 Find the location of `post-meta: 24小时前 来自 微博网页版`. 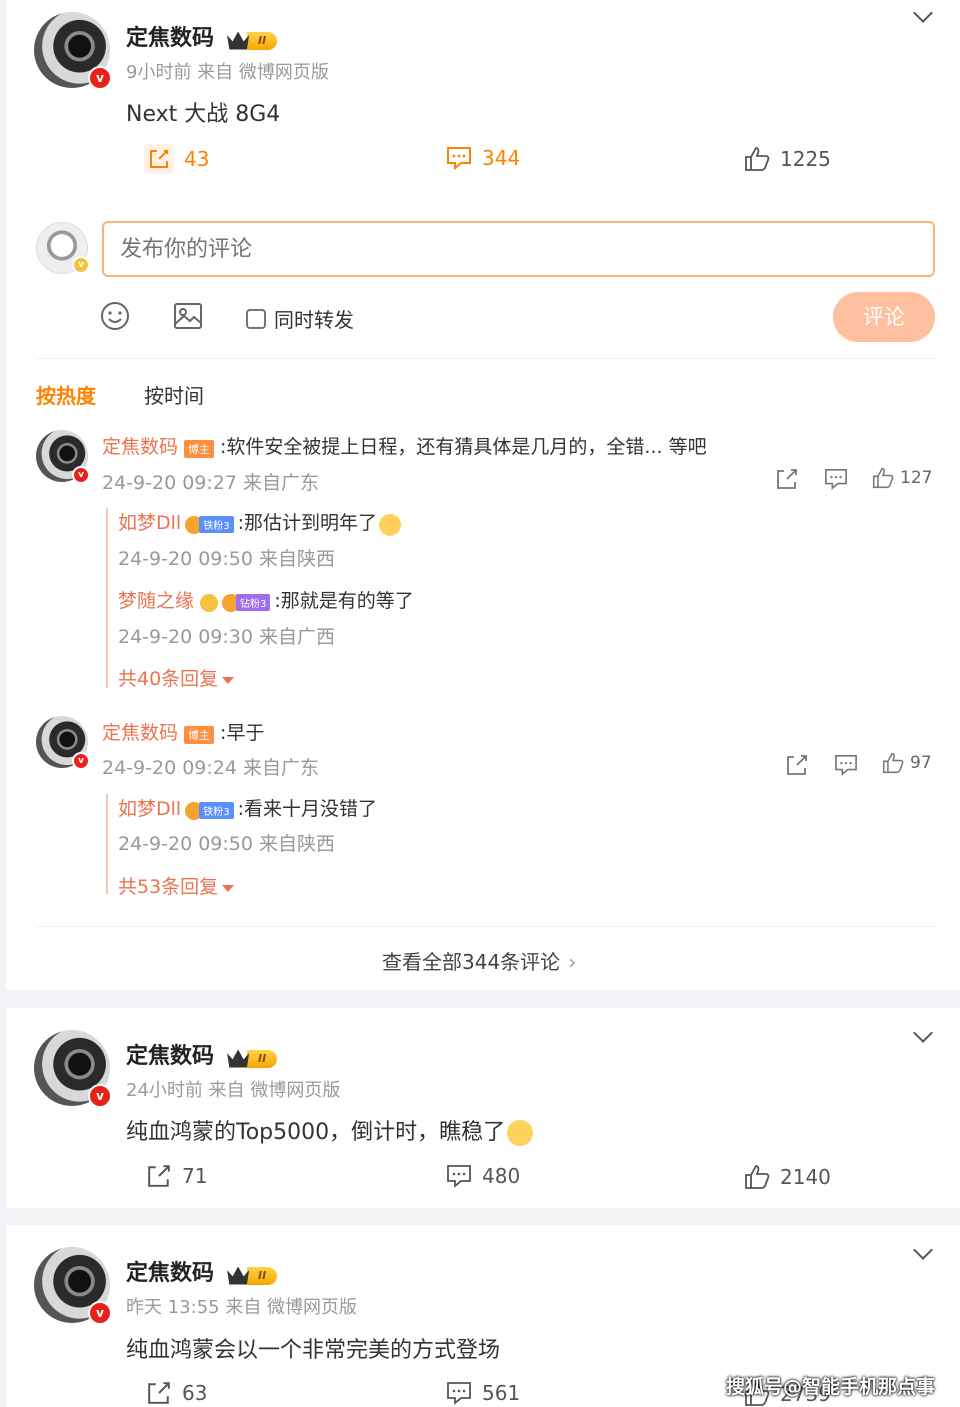

post-meta: 24小时前 来自 微博网页版 is located at coordinates (233, 1090).